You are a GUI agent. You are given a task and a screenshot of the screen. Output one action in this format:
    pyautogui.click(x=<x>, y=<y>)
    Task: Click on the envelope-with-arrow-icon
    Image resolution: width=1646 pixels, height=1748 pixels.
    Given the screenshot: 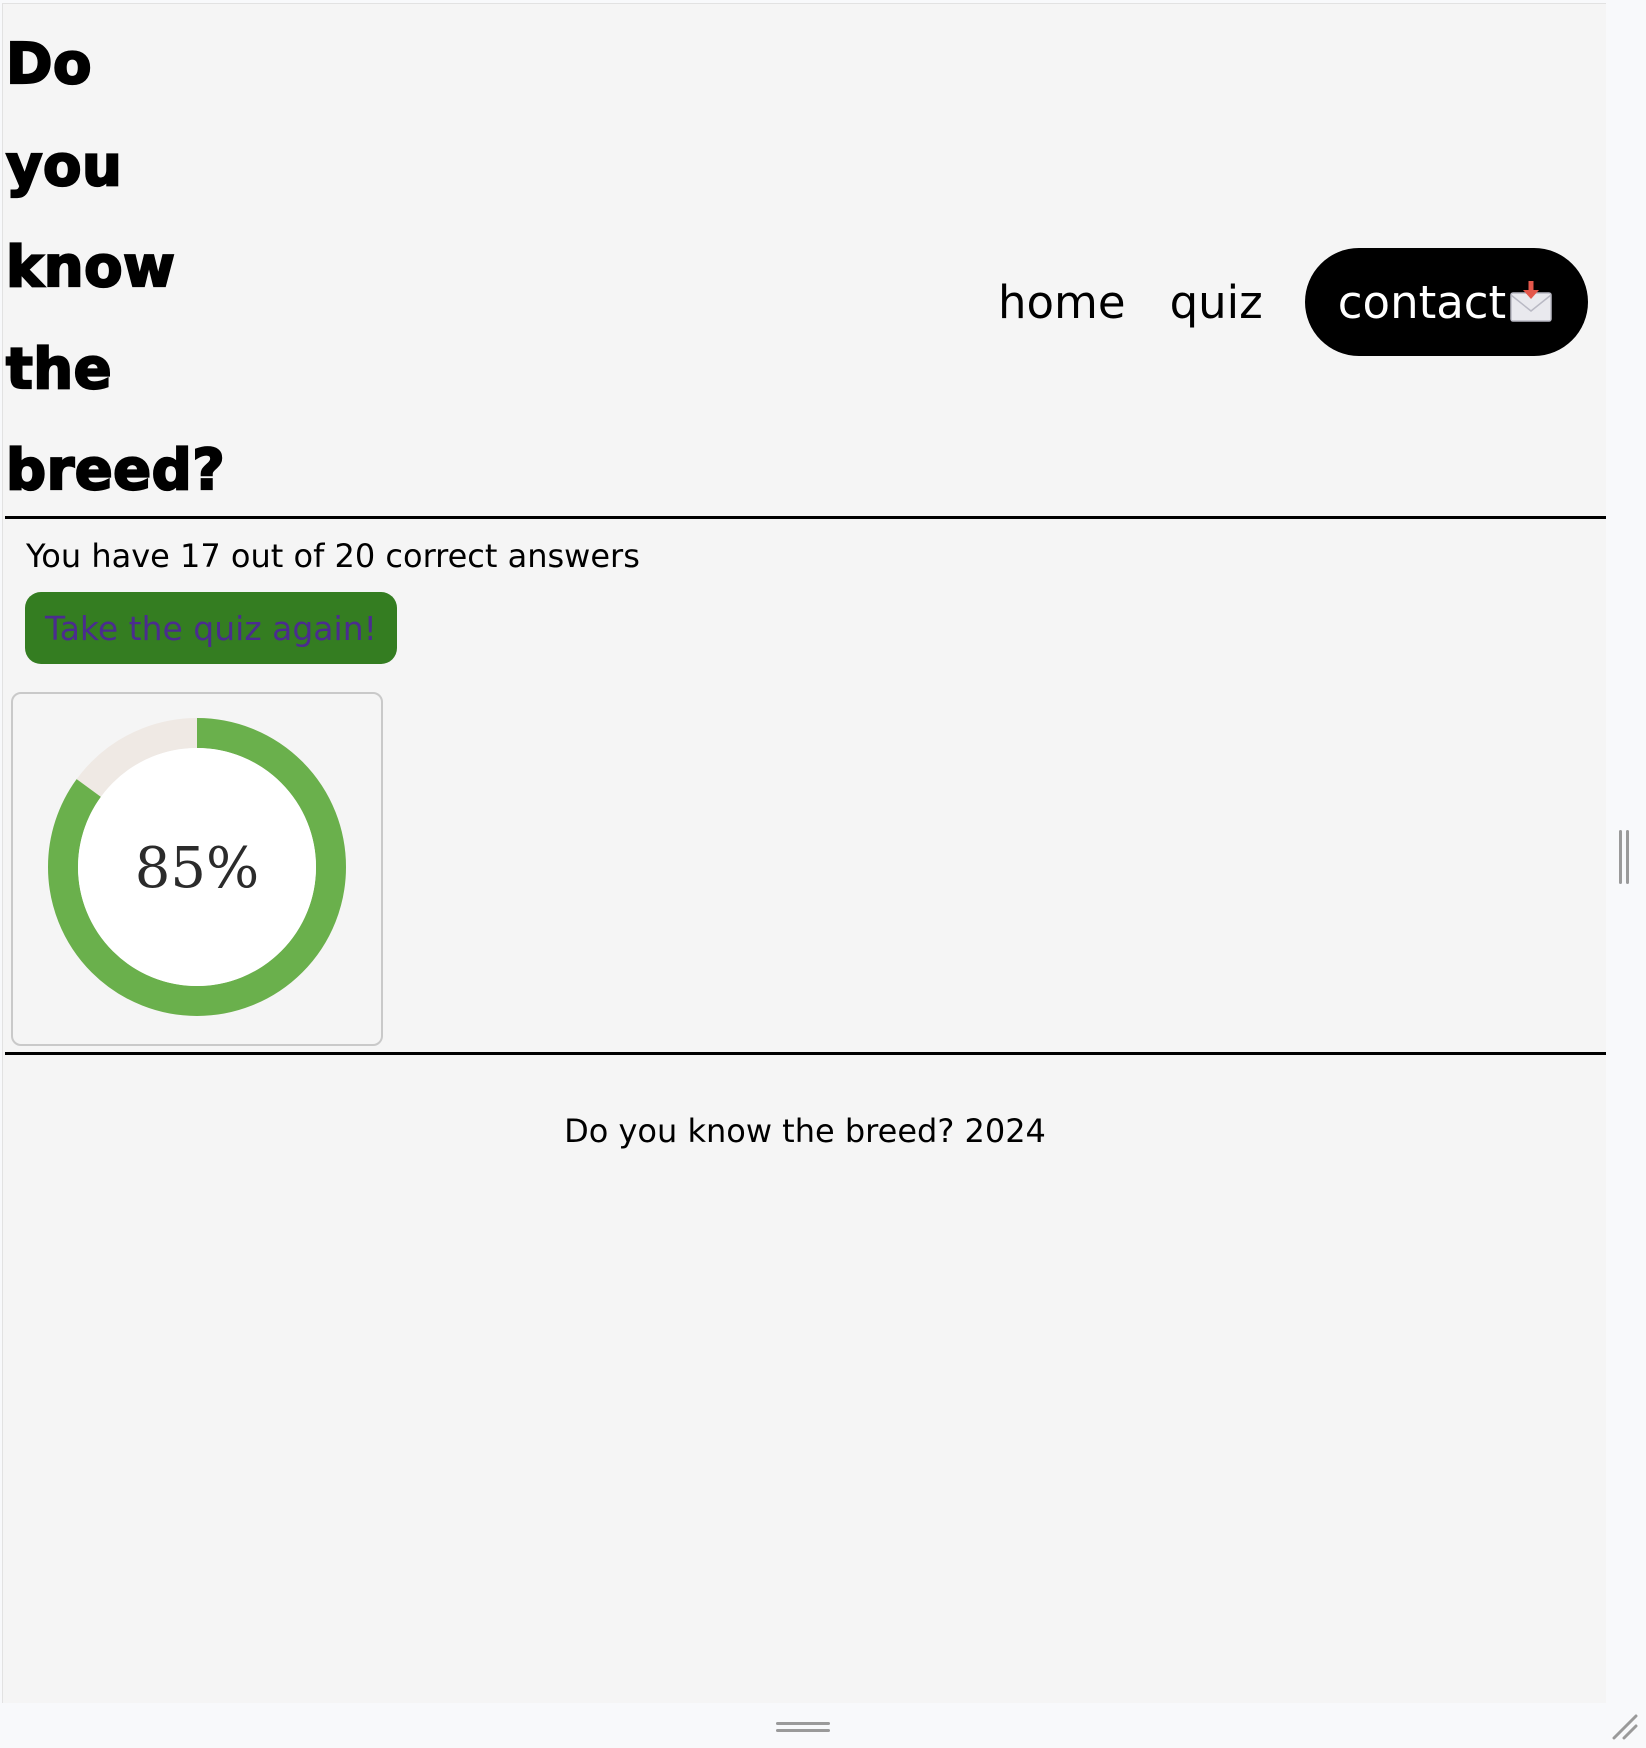 What is the action you would take?
    pyautogui.click(x=1531, y=301)
    